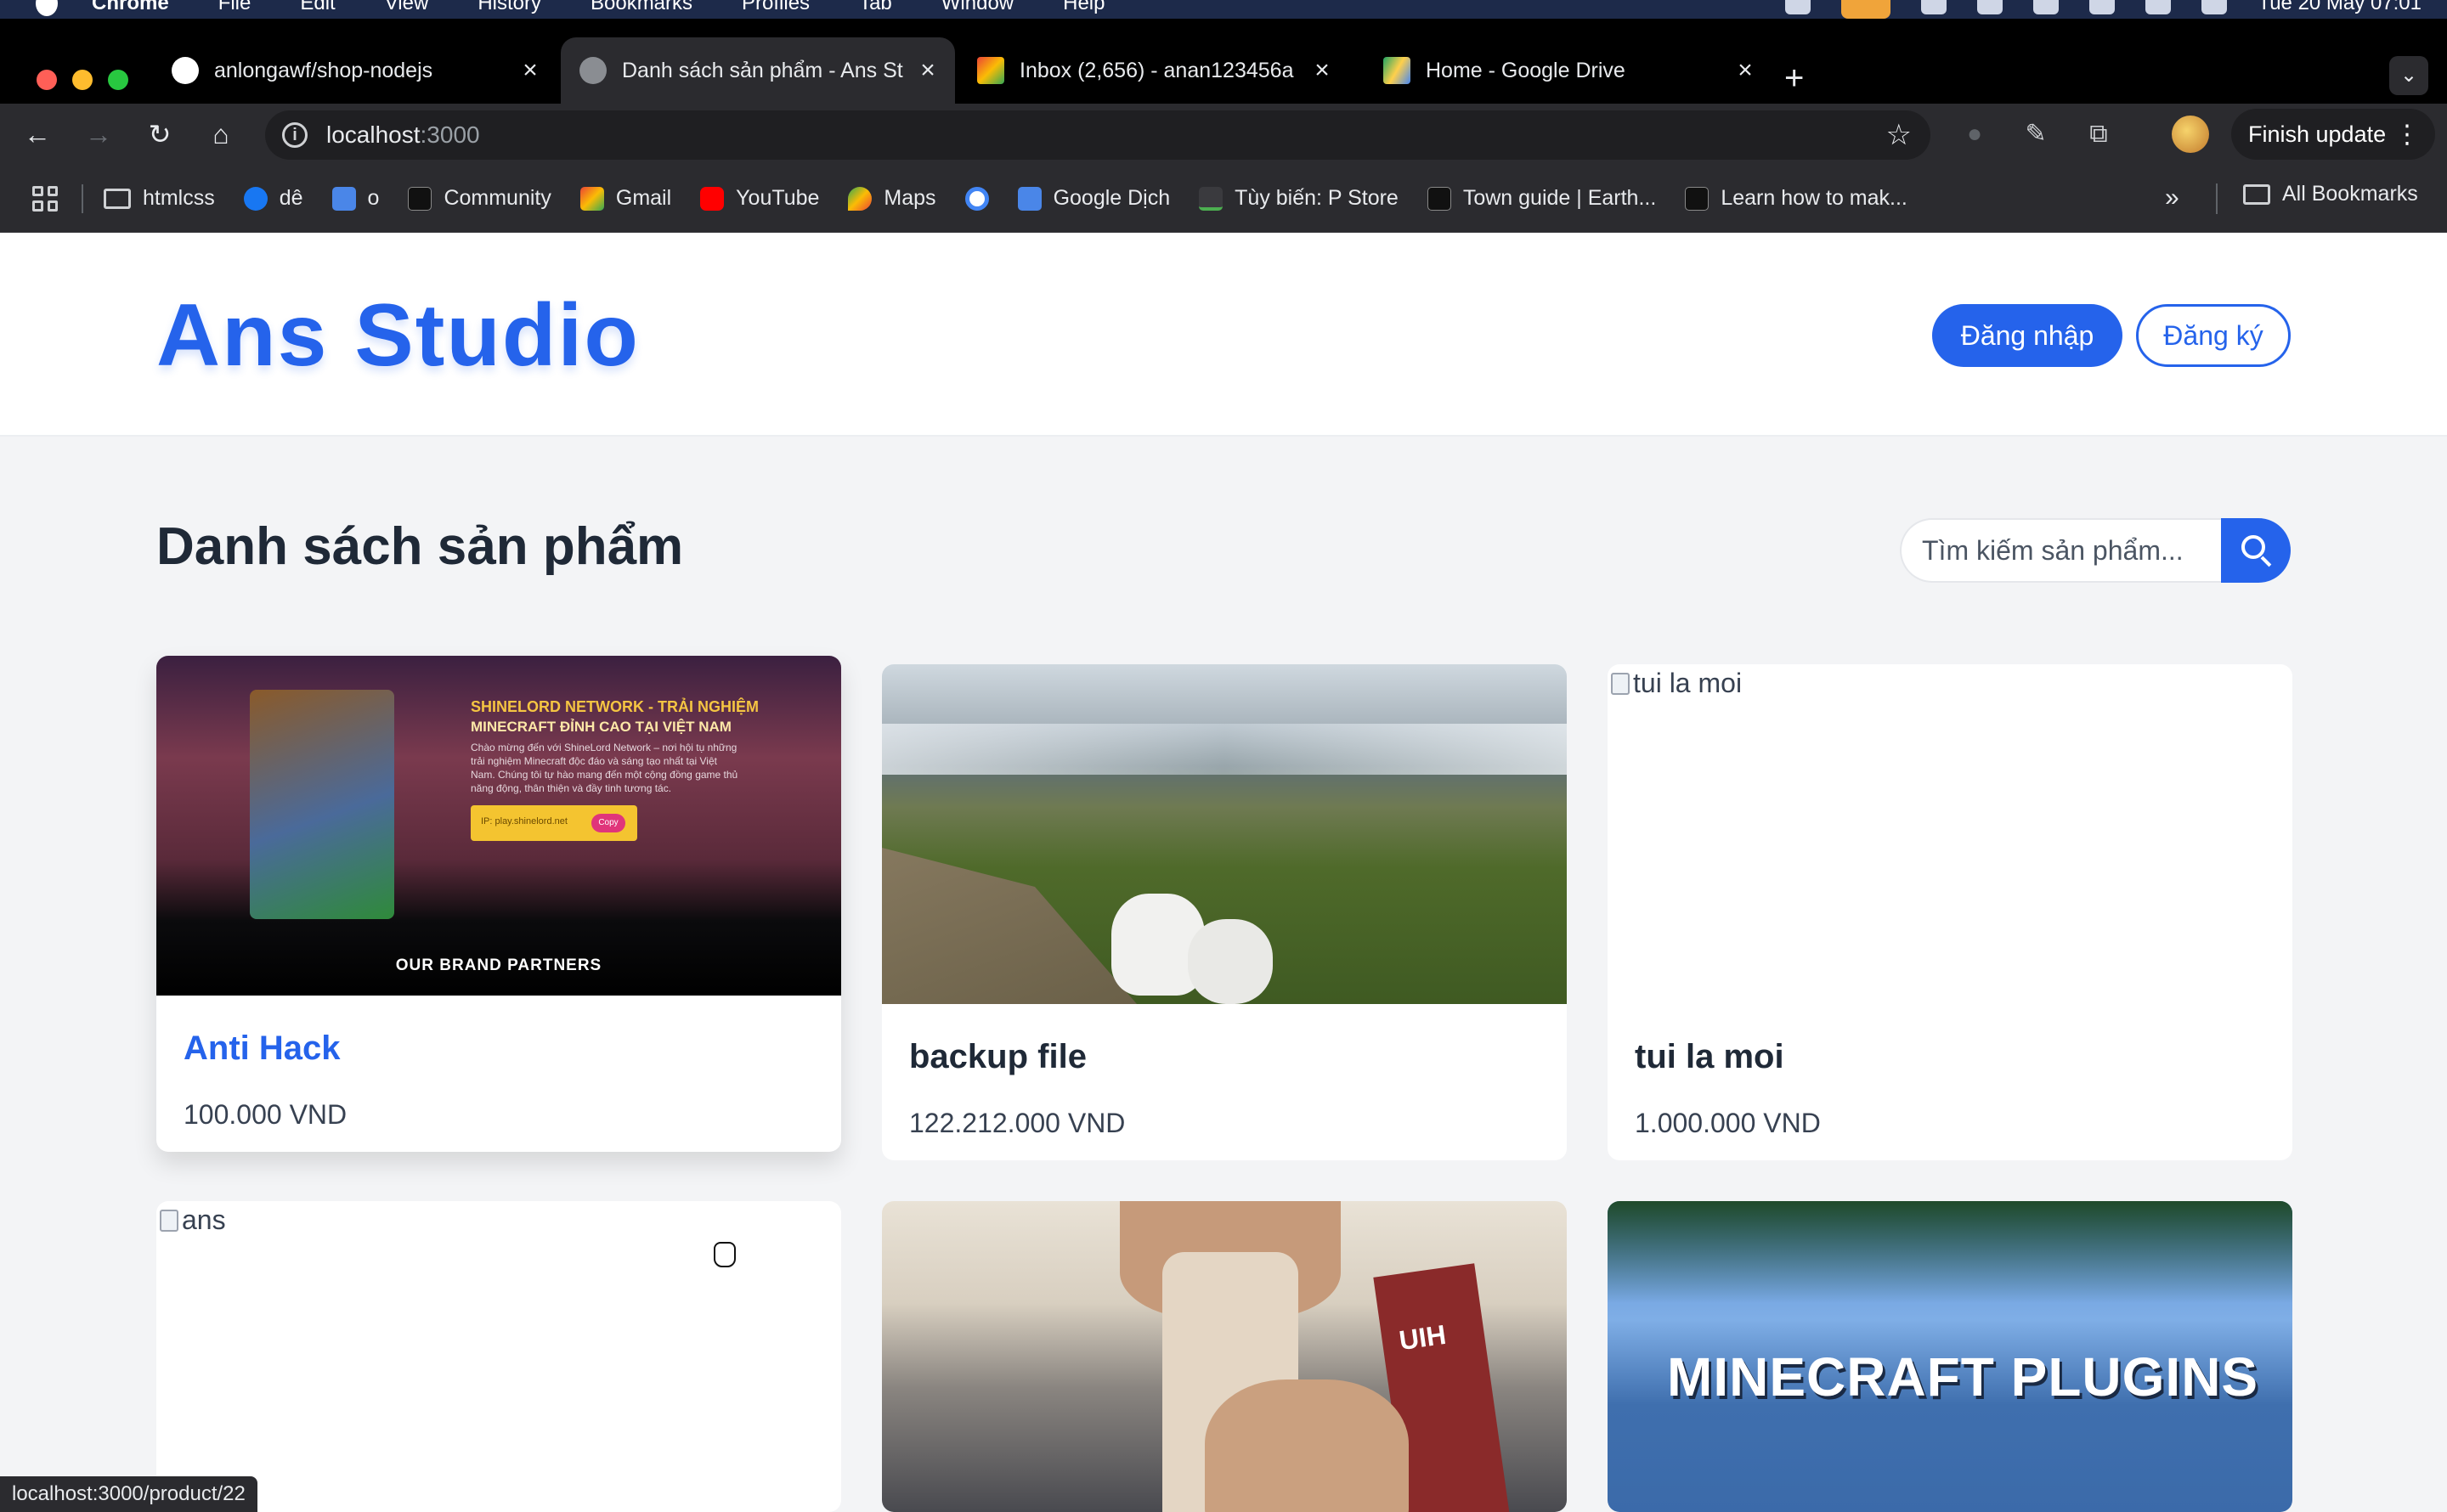 The image size is (2447, 1512). Describe the element at coordinates (2330, 194) in the screenshot. I see `all-bookmarks-button: All Bookmarks` at that location.